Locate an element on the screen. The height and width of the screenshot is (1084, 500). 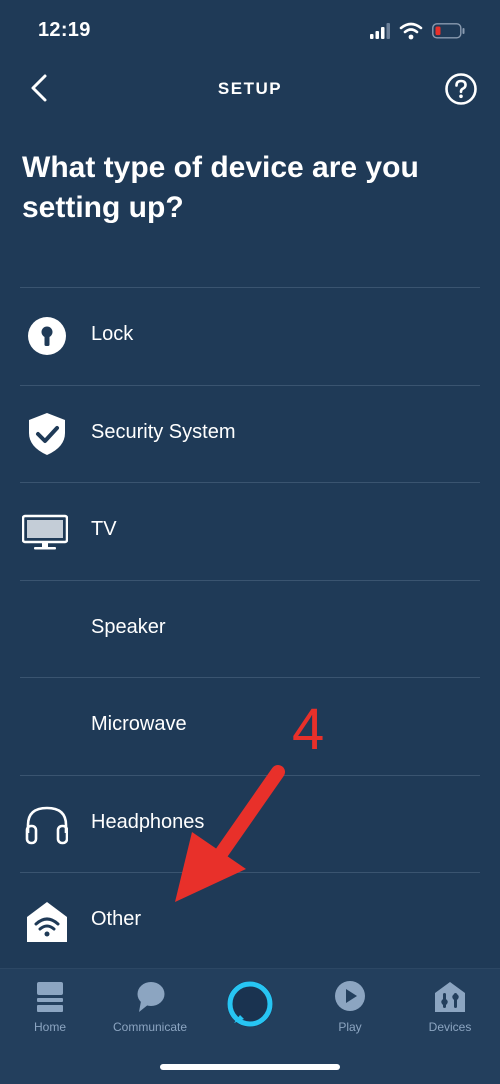
tab-label: Devices is located at coordinates (450, 1027).